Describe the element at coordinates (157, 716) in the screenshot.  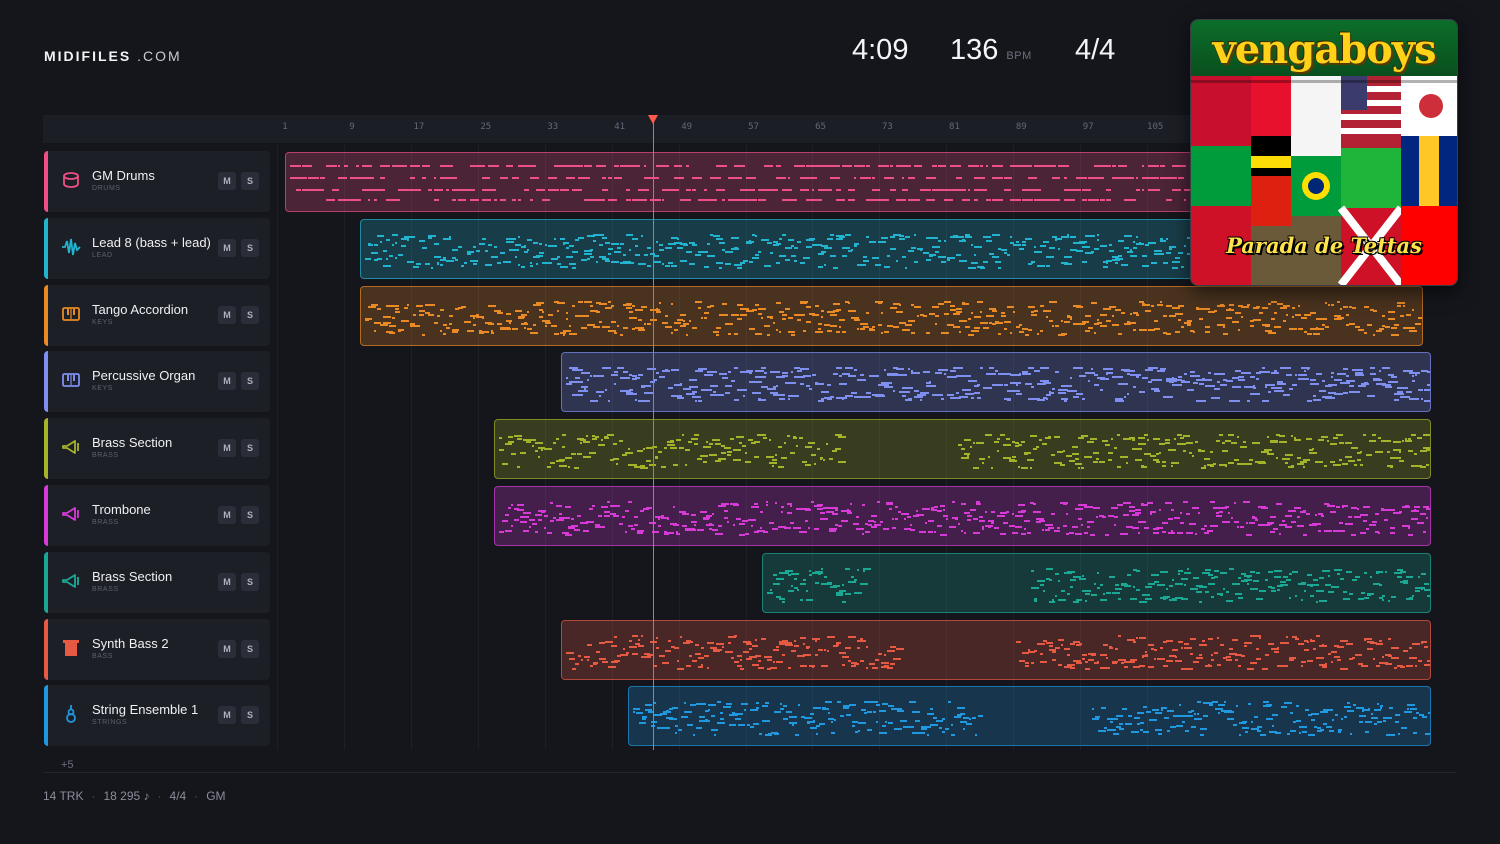
I see `track-header: String Ensemble 1 STRINGS M S` at that location.